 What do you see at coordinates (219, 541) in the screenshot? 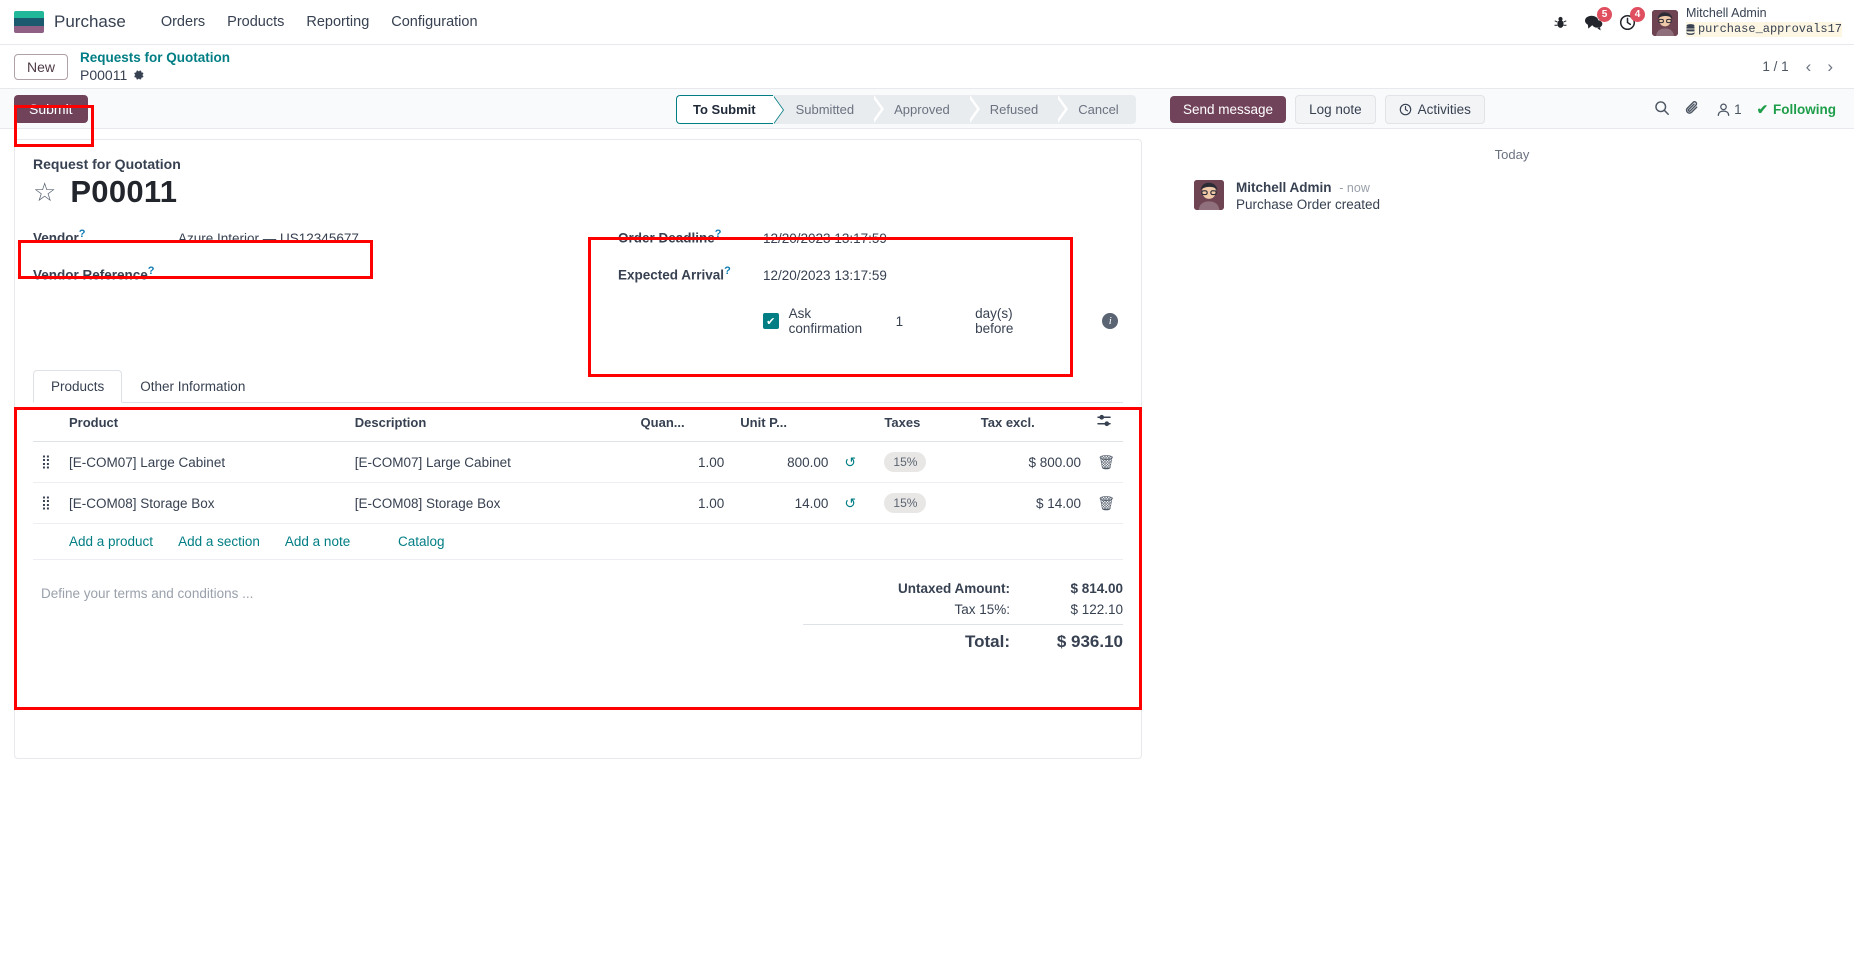
I see `add-a-section-link: Add a section` at bounding box center [219, 541].